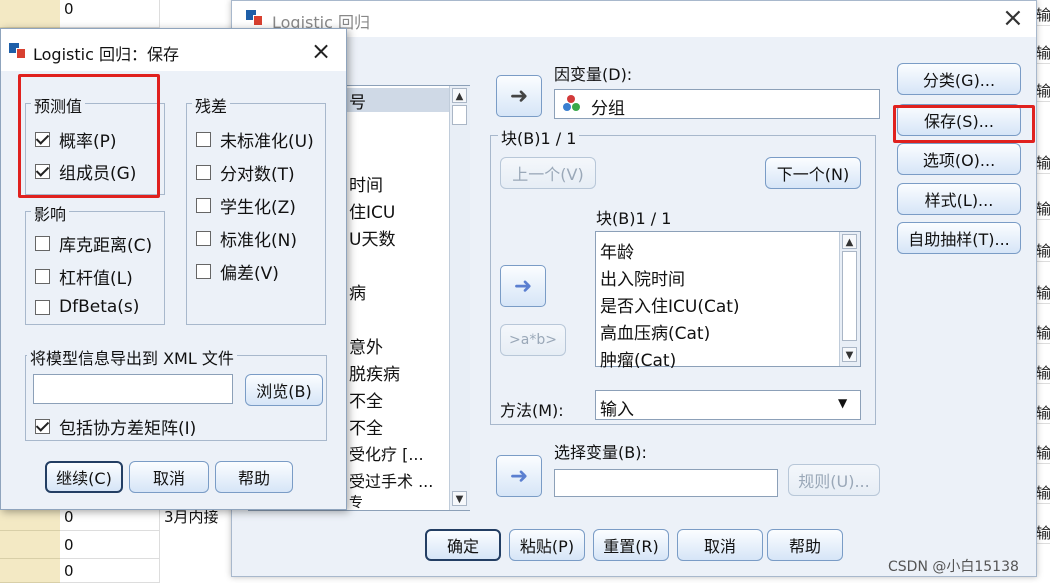 The image size is (1050, 583). Describe the element at coordinates (523, 286) in the screenshot. I see `move-to-covariates-button: ➜` at that location.